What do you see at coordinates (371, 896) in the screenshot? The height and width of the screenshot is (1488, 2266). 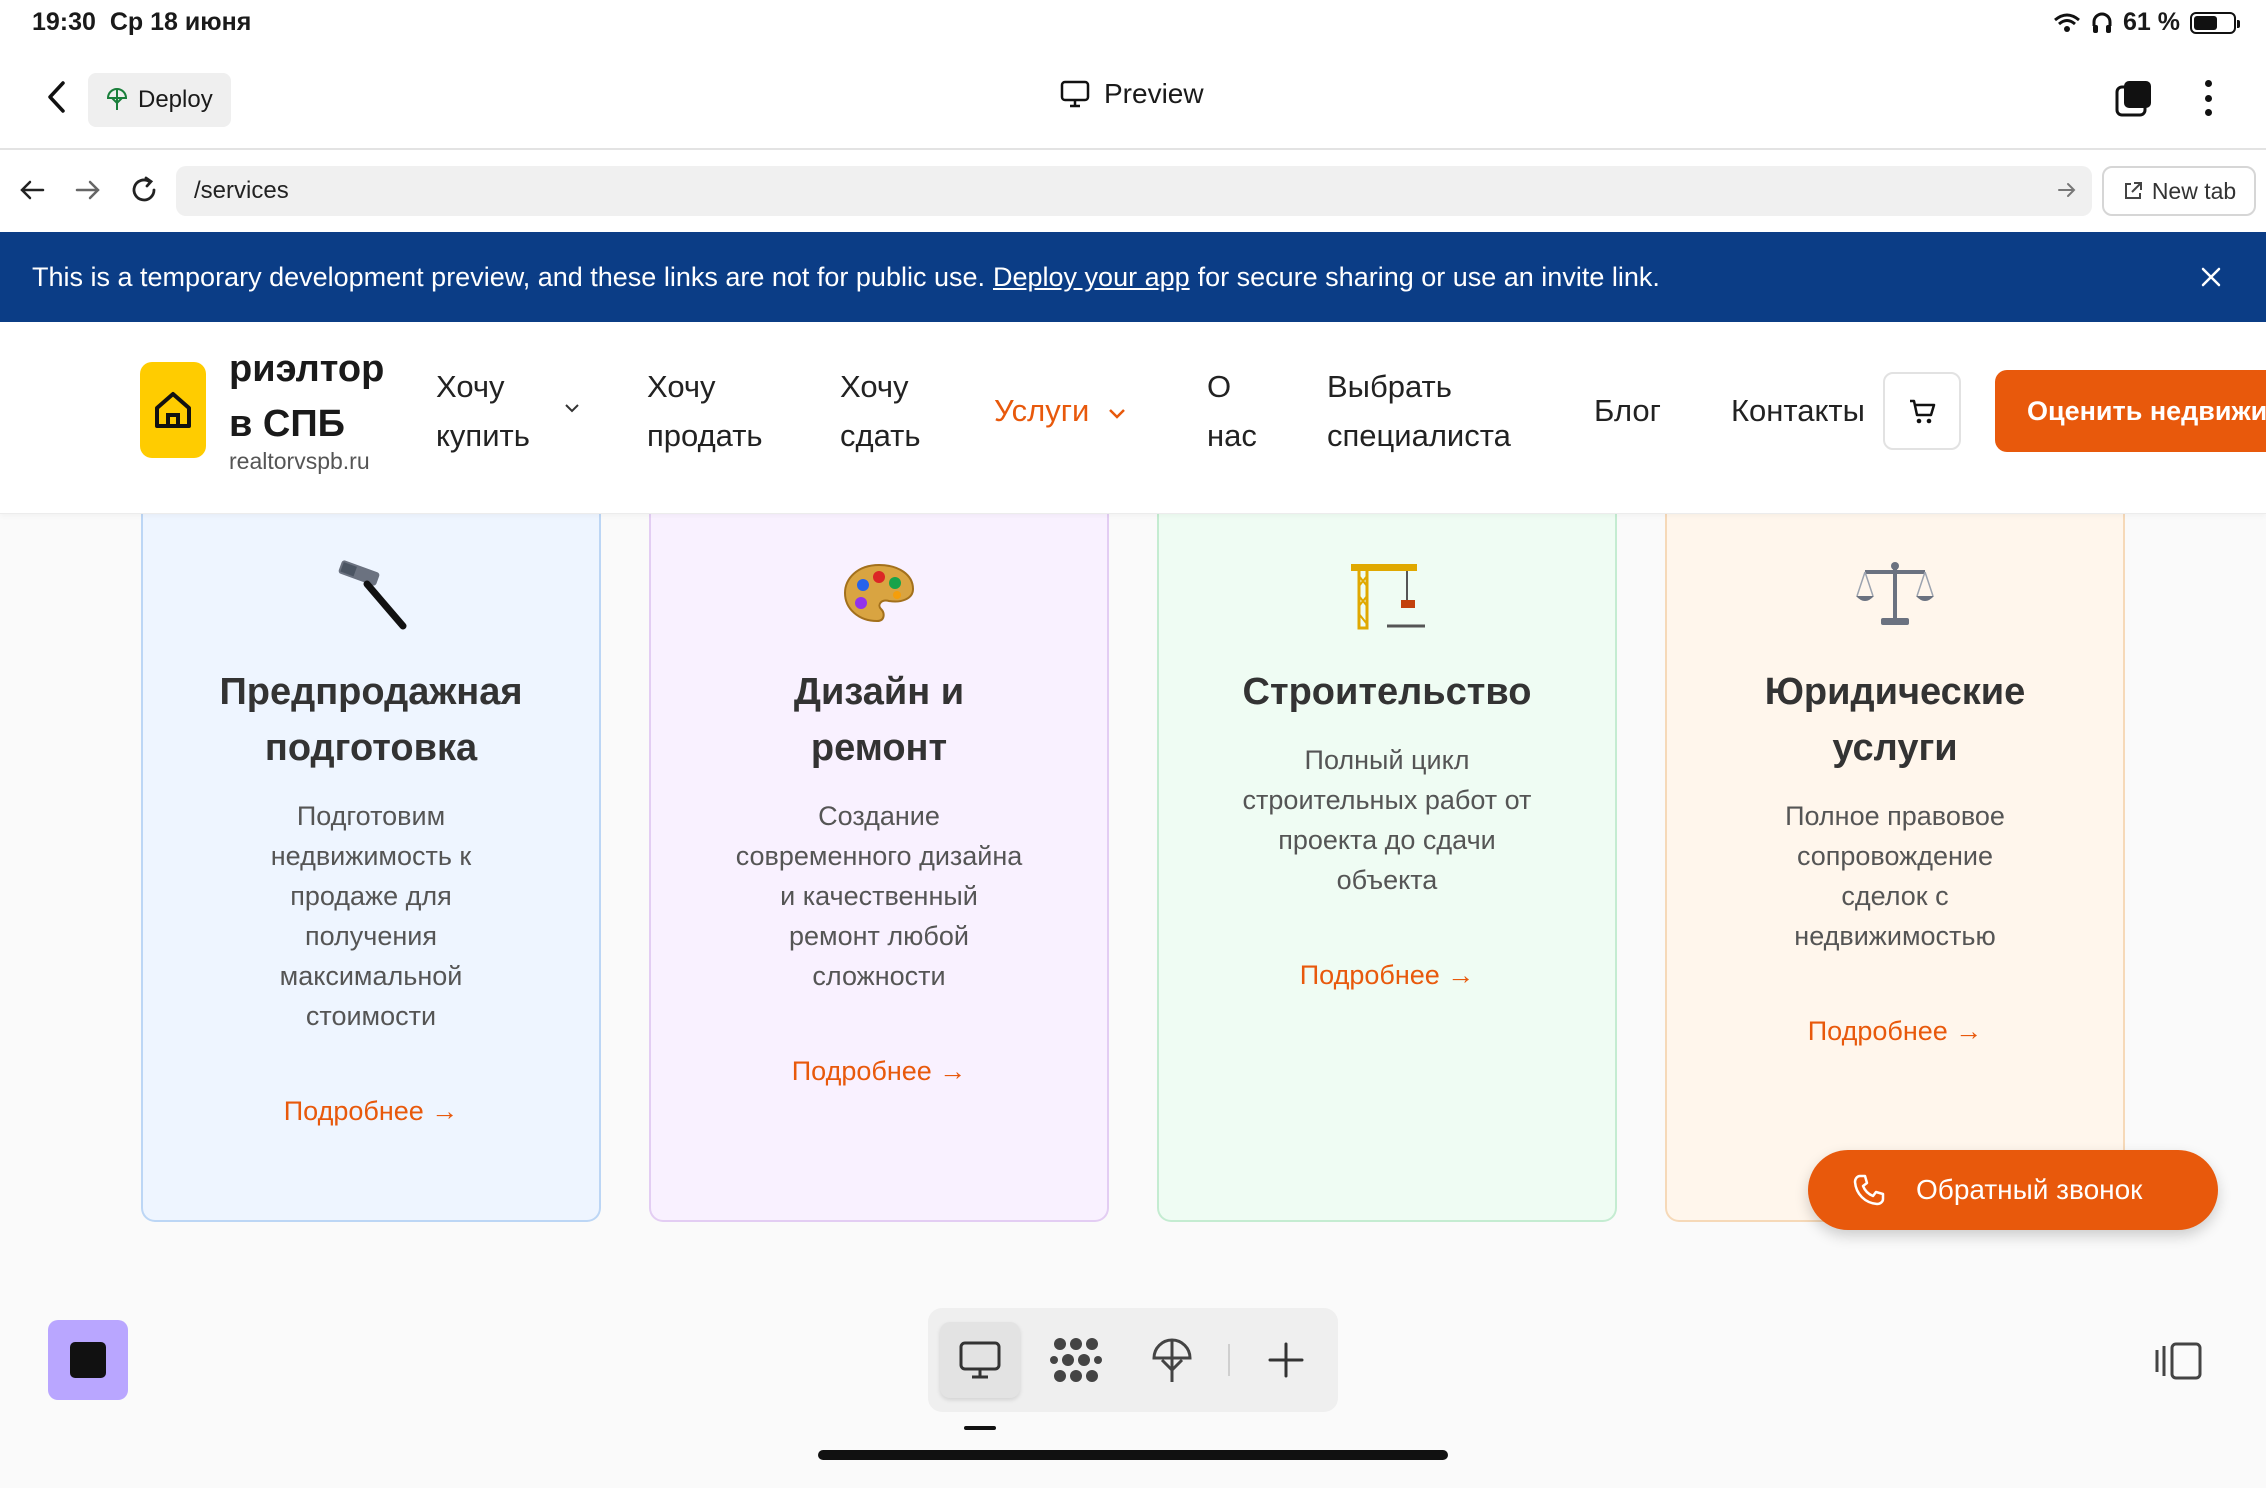 I see `description-line: продаже для` at bounding box center [371, 896].